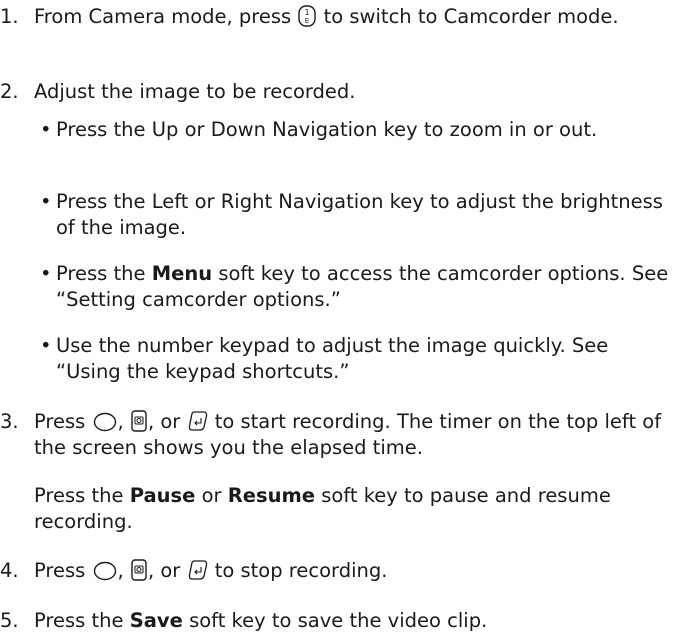 This screenshot has height=637, width=681. Describe the element at coordinates (9, 570) in the screenshot. I see `step-number: 4.` at that location.